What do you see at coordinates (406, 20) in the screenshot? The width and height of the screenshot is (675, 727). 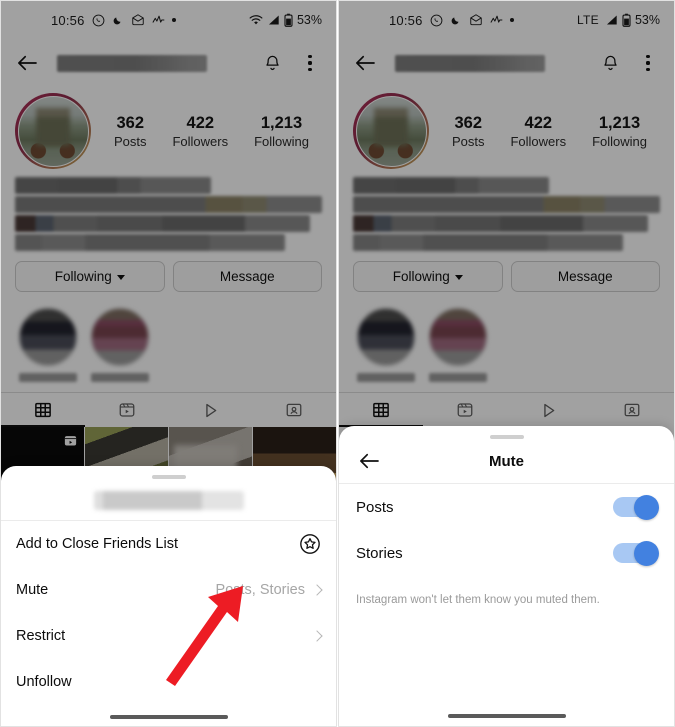 I see `status-time: 10:56` at bounding box center [406, 20].